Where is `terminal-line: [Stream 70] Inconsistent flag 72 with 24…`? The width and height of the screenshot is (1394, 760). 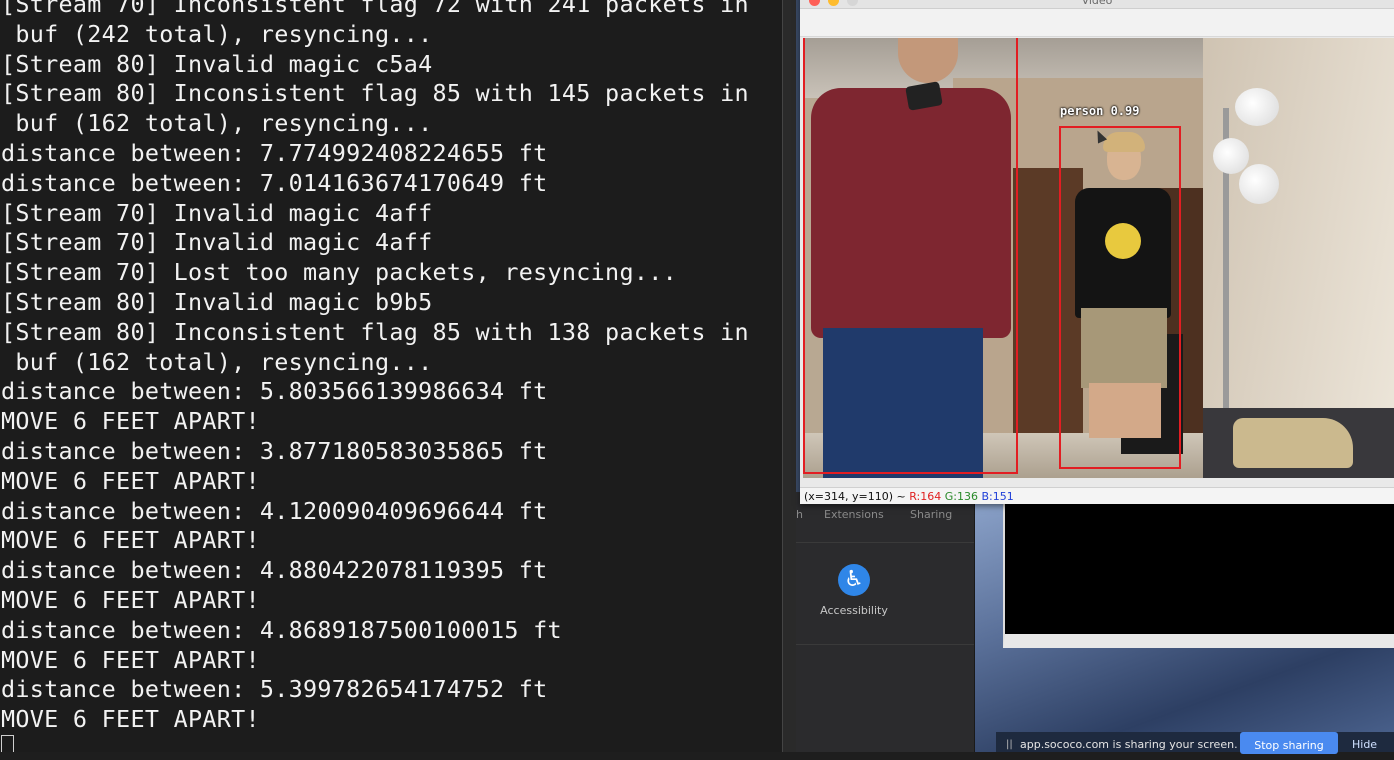
terminal-line: [Stream 70] Inconsistent flag 72 with 24… is located at coordinates (375, 9).